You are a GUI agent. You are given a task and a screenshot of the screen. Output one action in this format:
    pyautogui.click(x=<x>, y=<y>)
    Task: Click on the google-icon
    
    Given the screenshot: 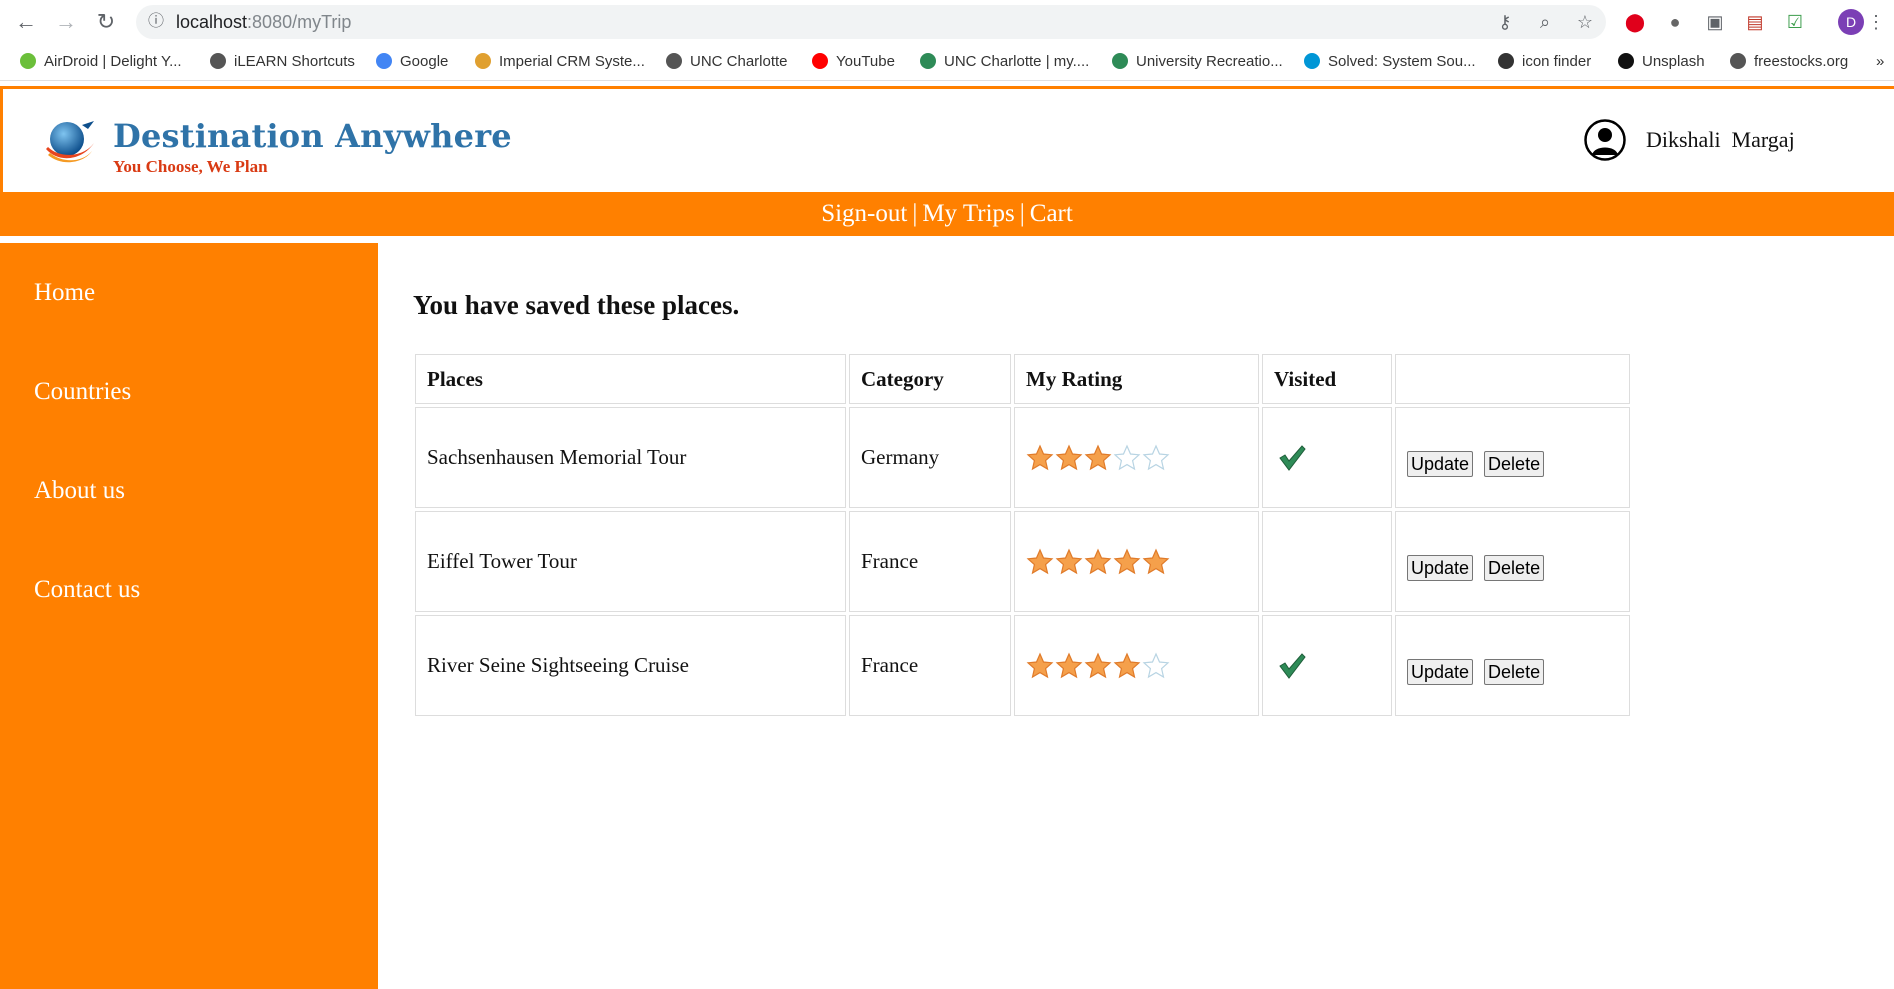 What is the action you would take?
    pyautogui.click(x=384, y=61)
    